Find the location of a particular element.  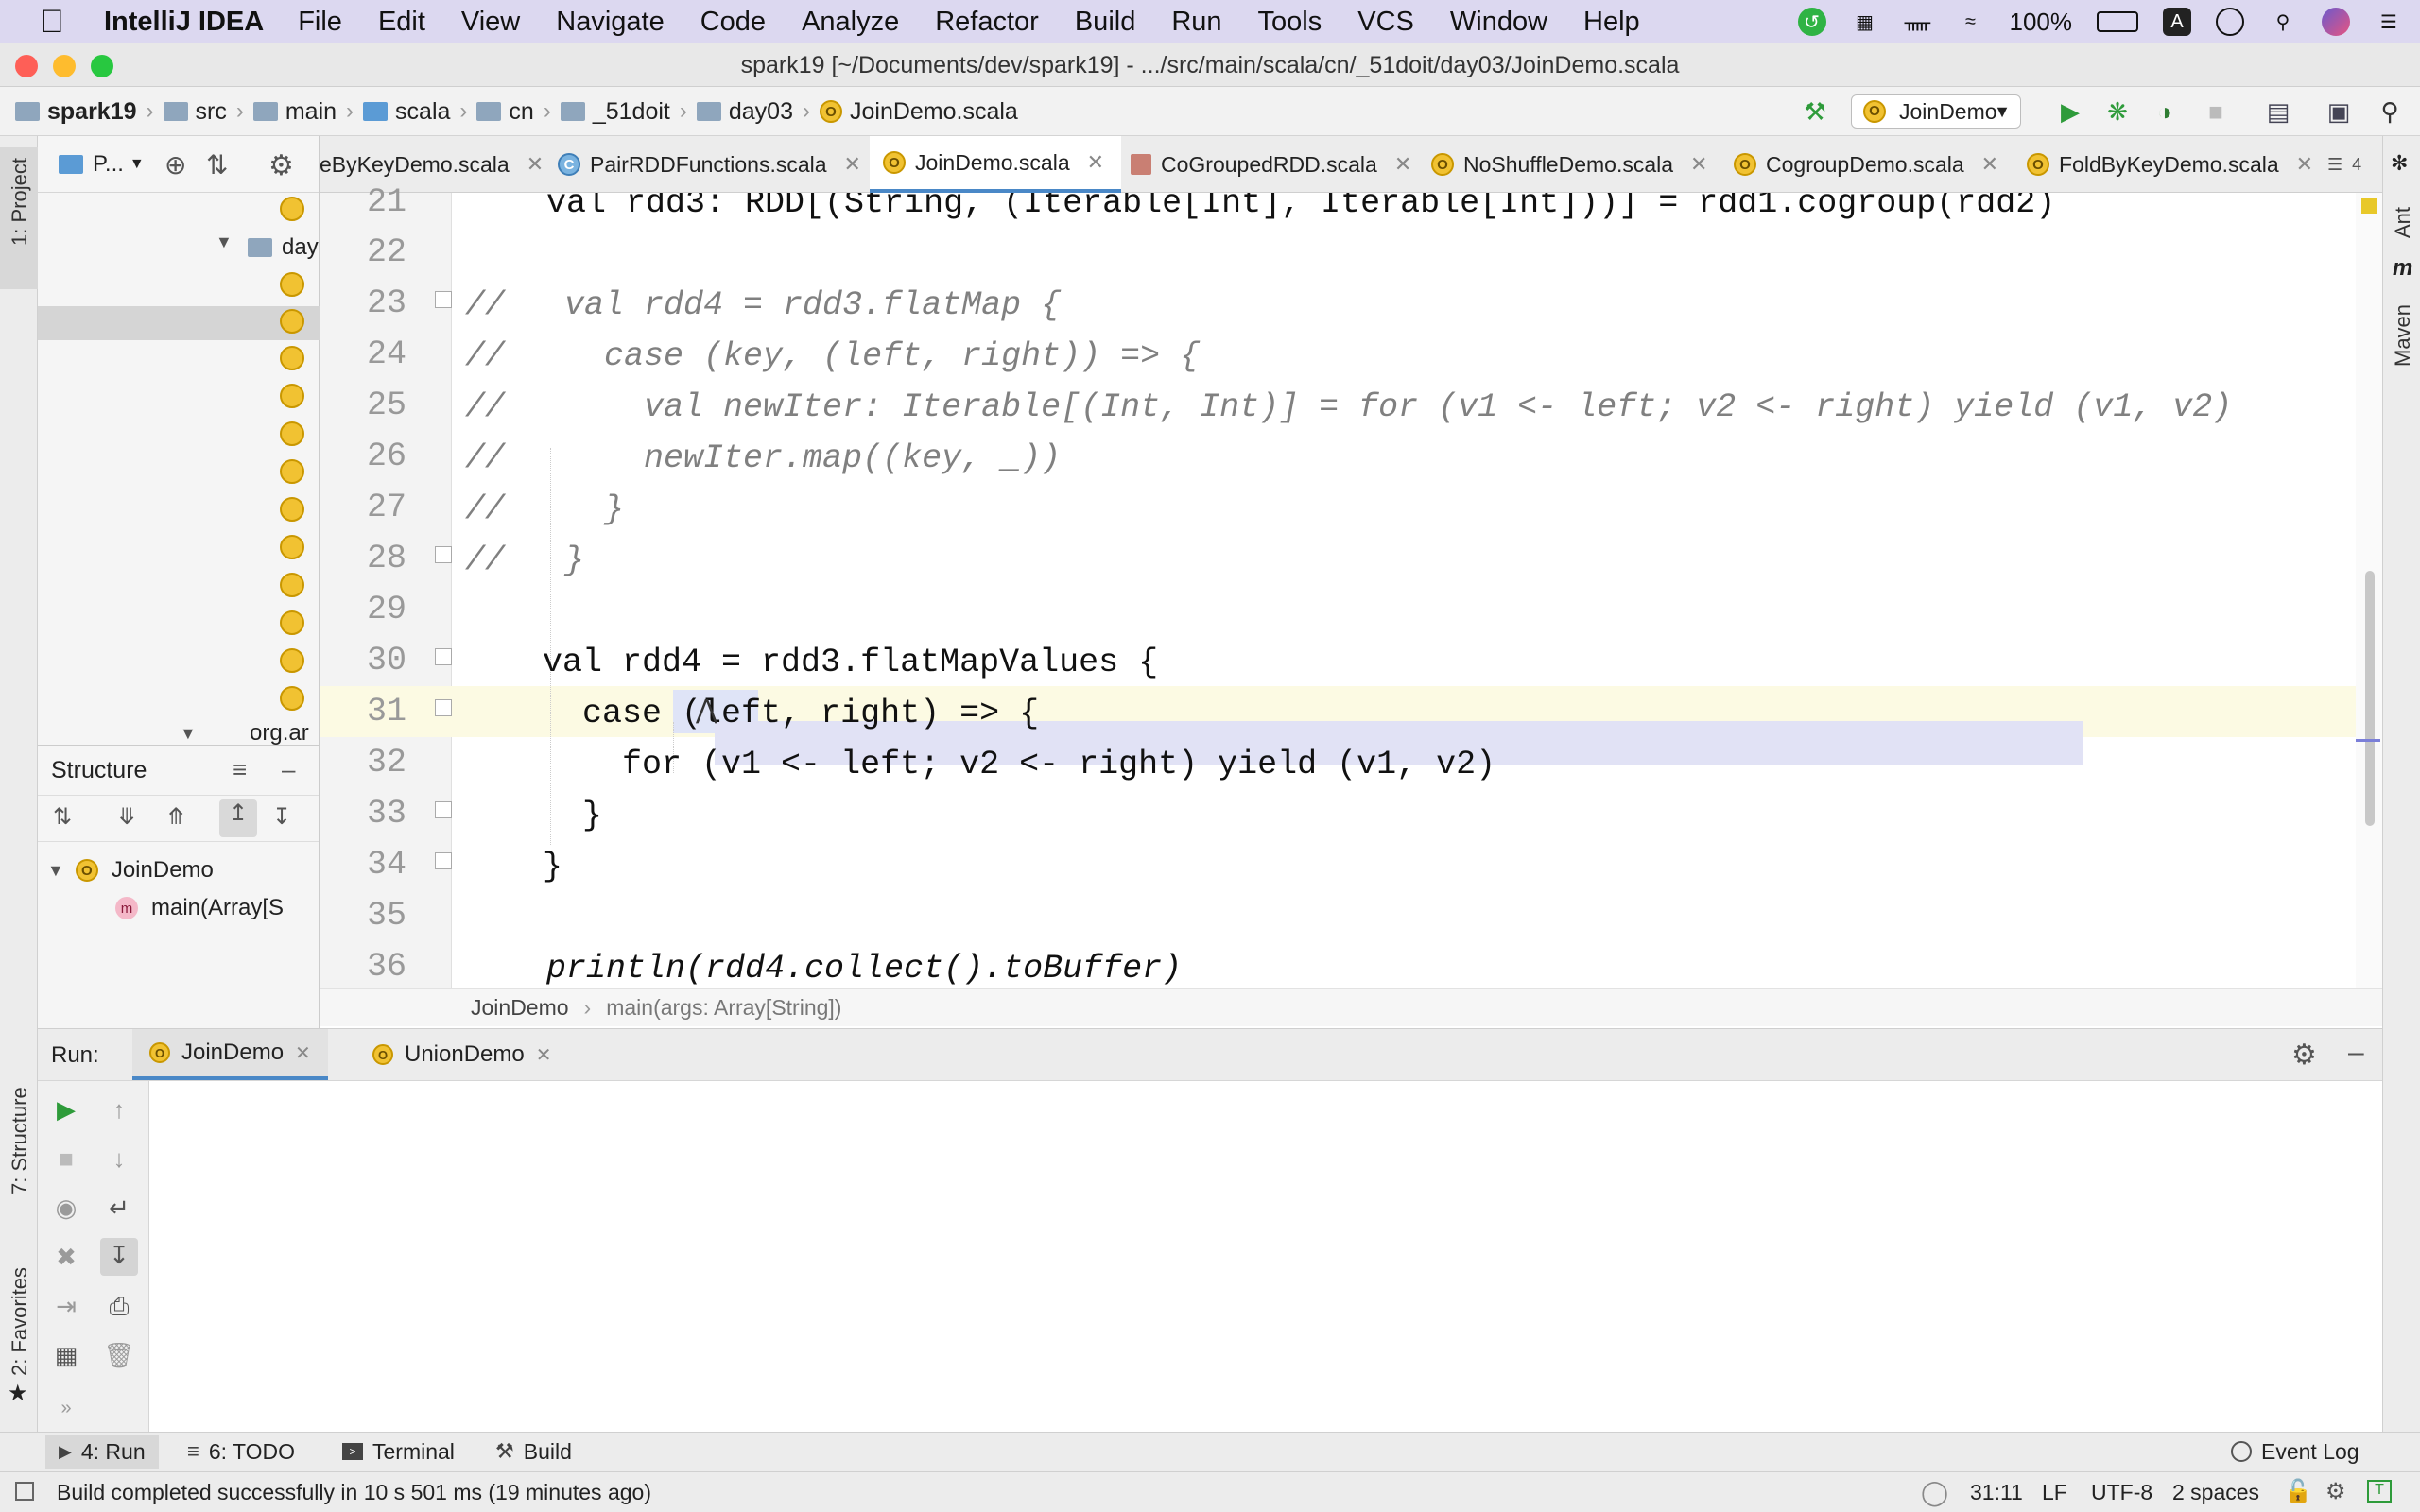

tree-item-day: day is located at coordinates (300, 247).